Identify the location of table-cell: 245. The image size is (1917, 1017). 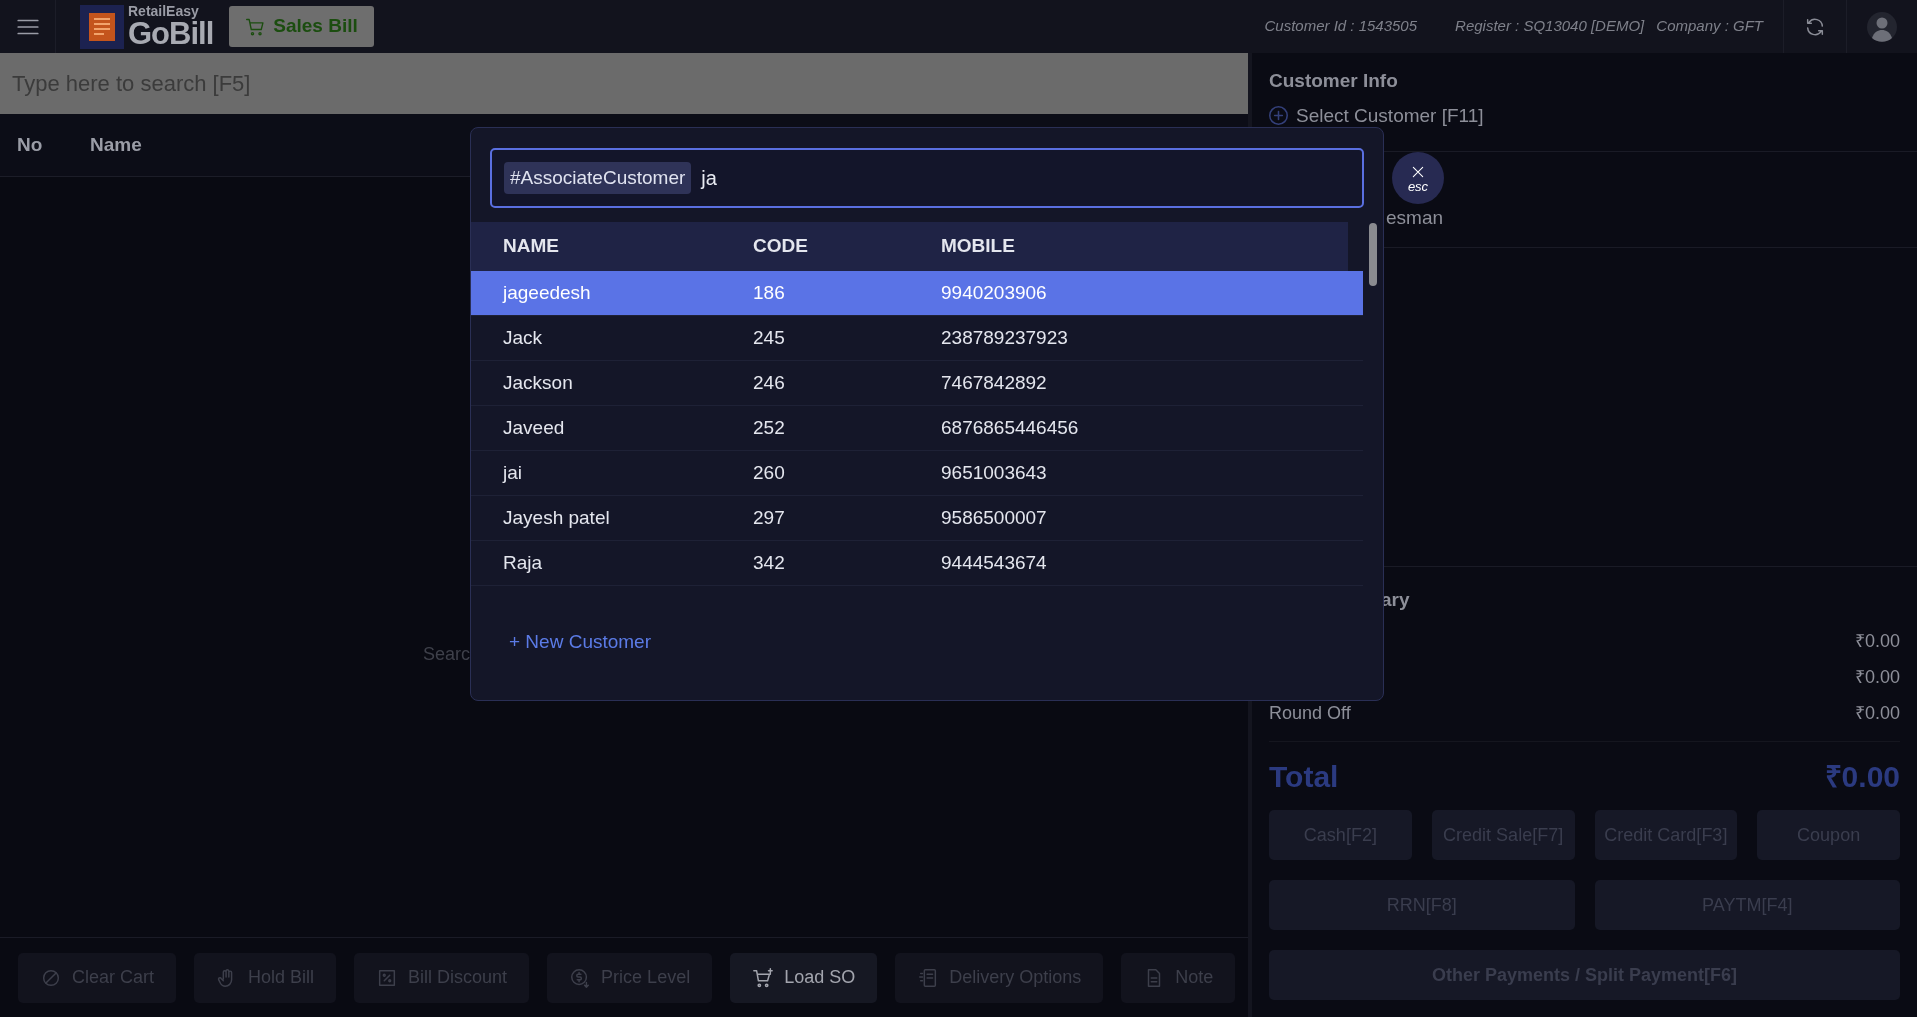
(769, 337).